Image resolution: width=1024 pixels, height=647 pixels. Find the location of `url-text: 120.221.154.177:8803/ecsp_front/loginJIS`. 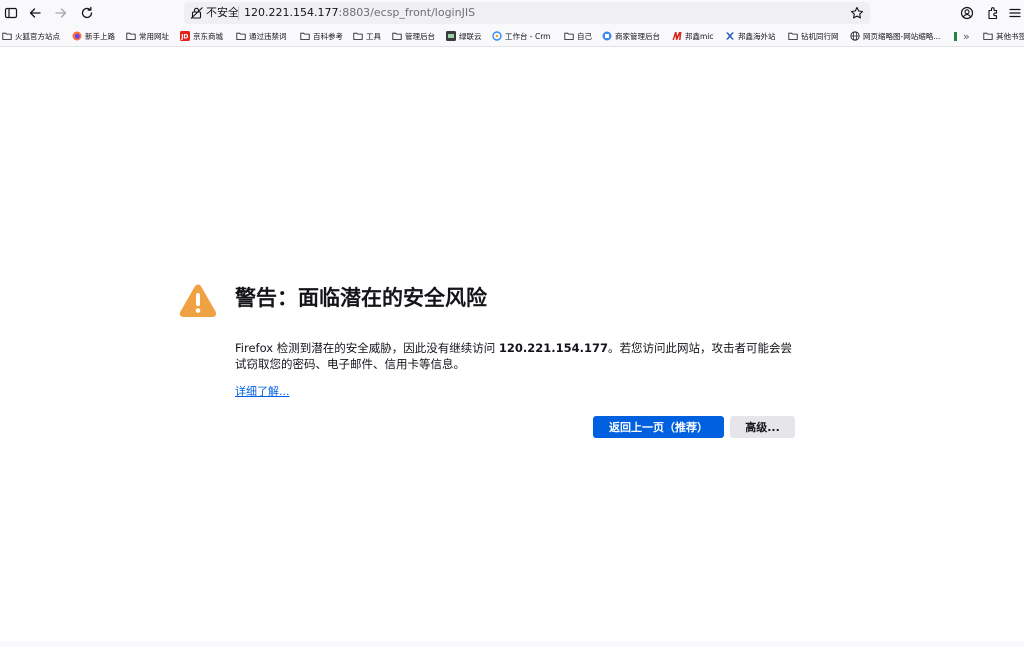

url-text: 120.221.154.177:8803/ecsp_front/loginJIS is located at coordinates (359, 13).